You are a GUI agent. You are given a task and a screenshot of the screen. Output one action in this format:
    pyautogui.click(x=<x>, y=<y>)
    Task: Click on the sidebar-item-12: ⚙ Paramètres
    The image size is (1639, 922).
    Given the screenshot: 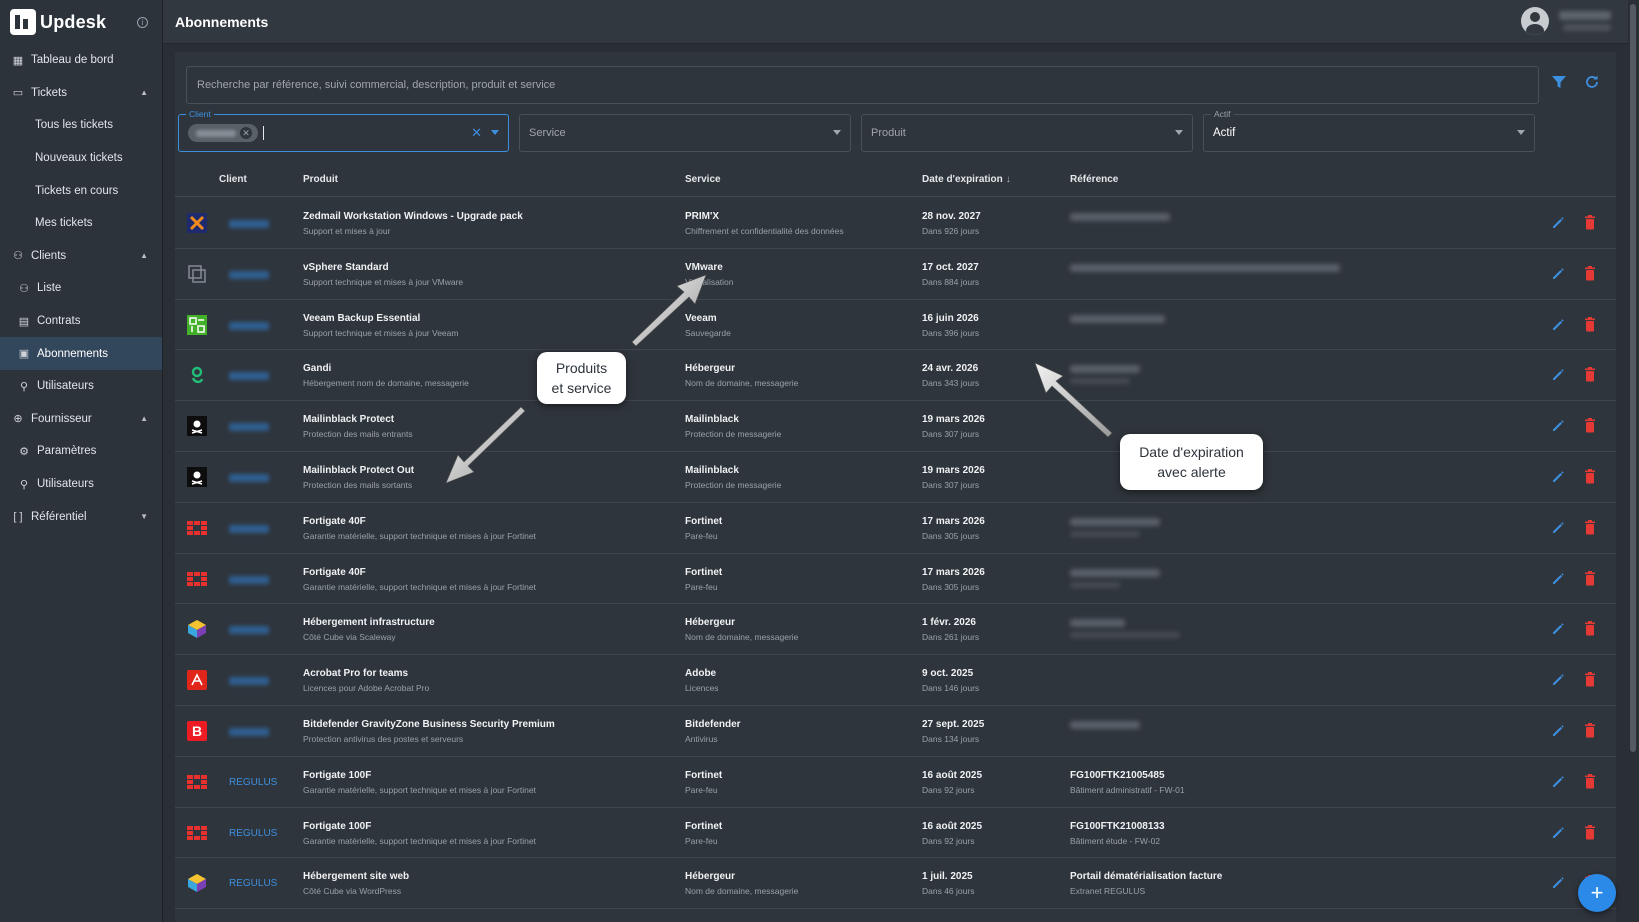 What is the action you would take?
    pyautogui.click(x=81, y=451)
    